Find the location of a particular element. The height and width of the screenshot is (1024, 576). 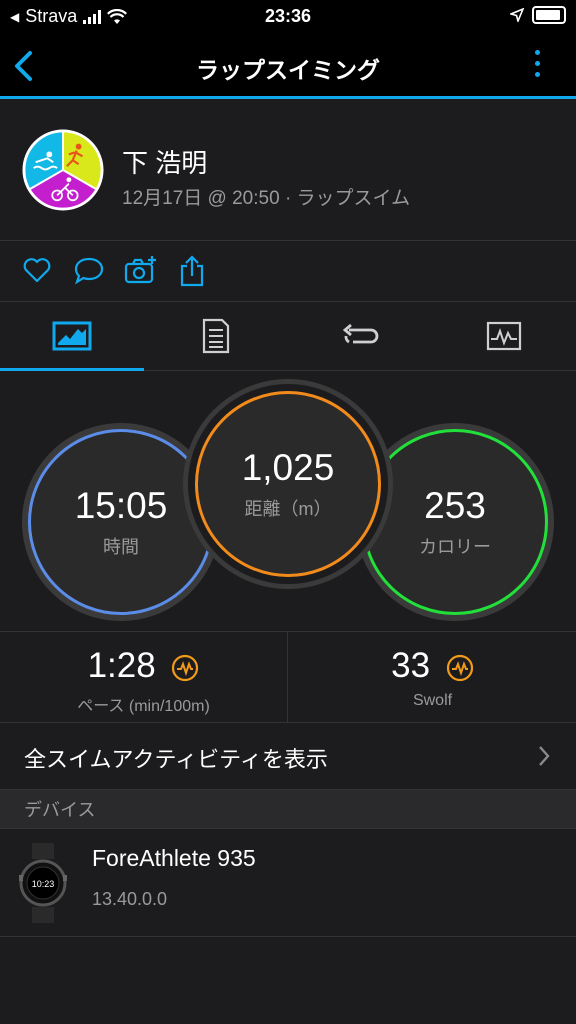

overview-icon is located at coordinates (72, 336).